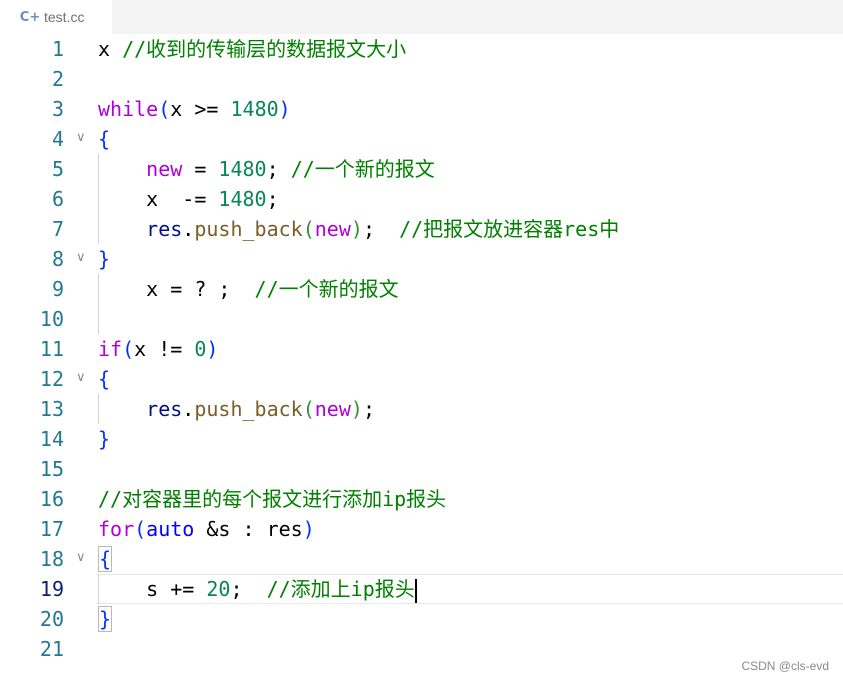  I want to click on code-text: x -= 1480;, so click(188, 199).